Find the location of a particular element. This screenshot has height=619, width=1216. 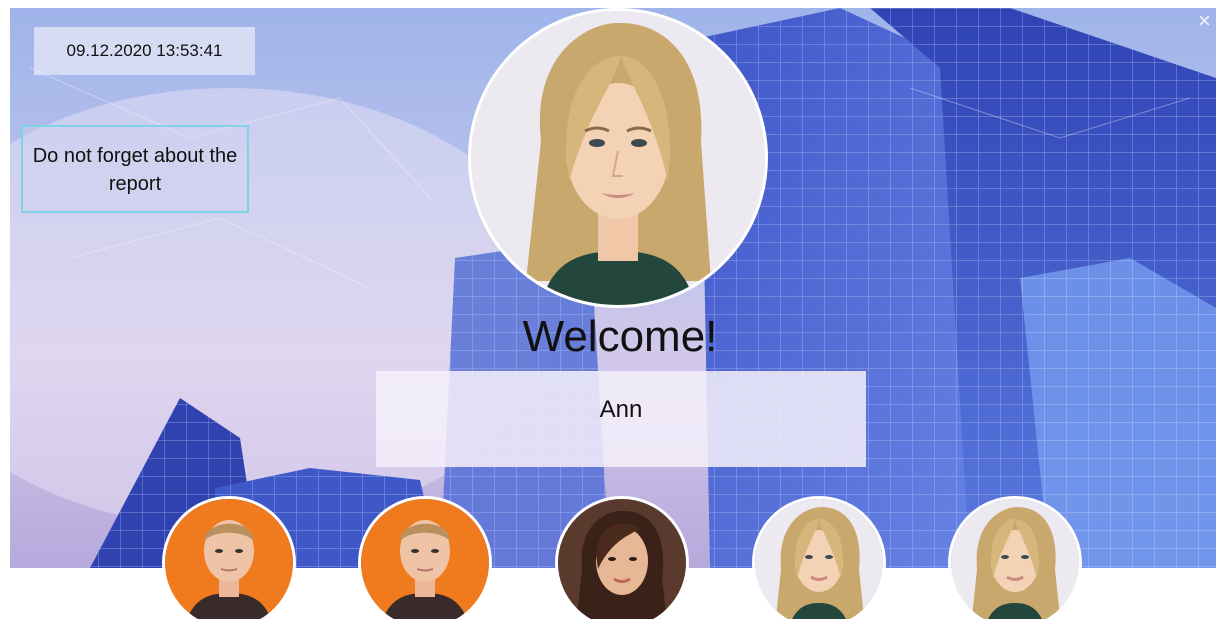

recognized-person-photo is located at coordinates (618, 158).